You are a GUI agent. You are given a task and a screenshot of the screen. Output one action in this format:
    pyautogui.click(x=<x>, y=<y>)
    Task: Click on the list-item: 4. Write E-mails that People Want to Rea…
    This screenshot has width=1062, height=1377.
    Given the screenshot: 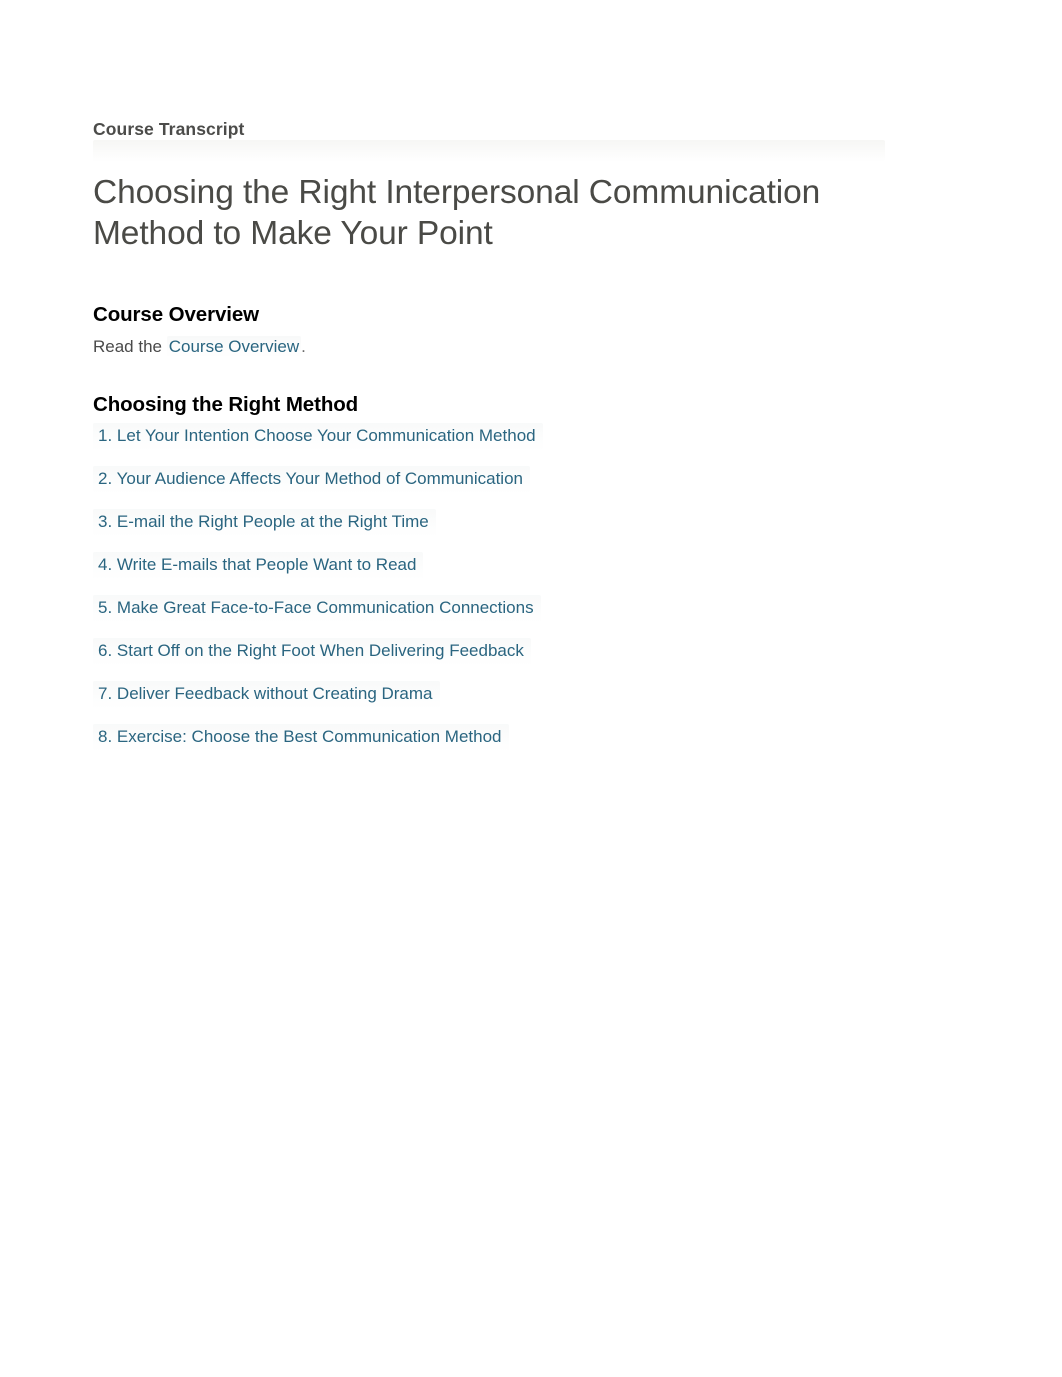 What is the action you would take?
    pyautogui.click(x=318, y=573)
    